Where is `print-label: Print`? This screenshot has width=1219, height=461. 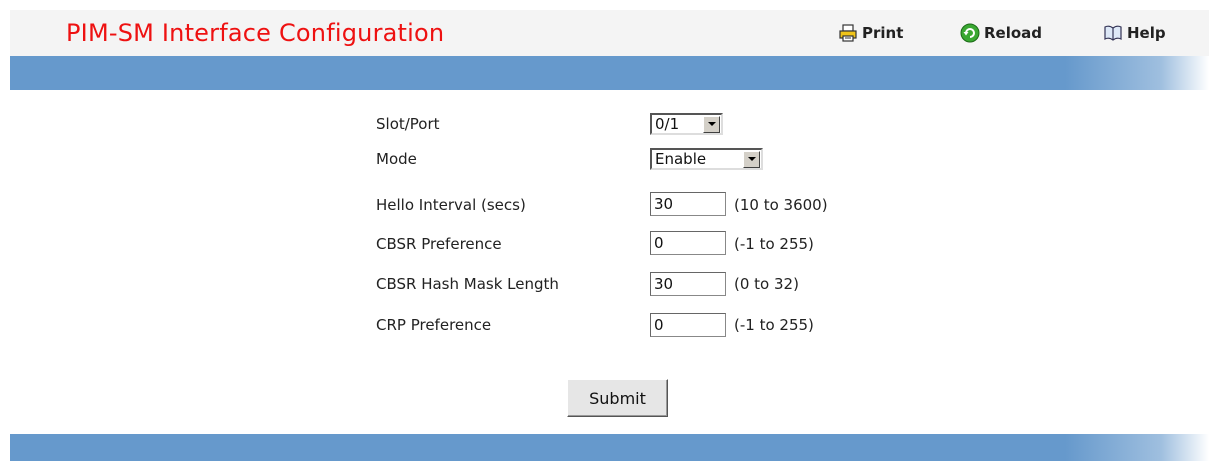 print-label: Print is located at coordinates (883, 33).